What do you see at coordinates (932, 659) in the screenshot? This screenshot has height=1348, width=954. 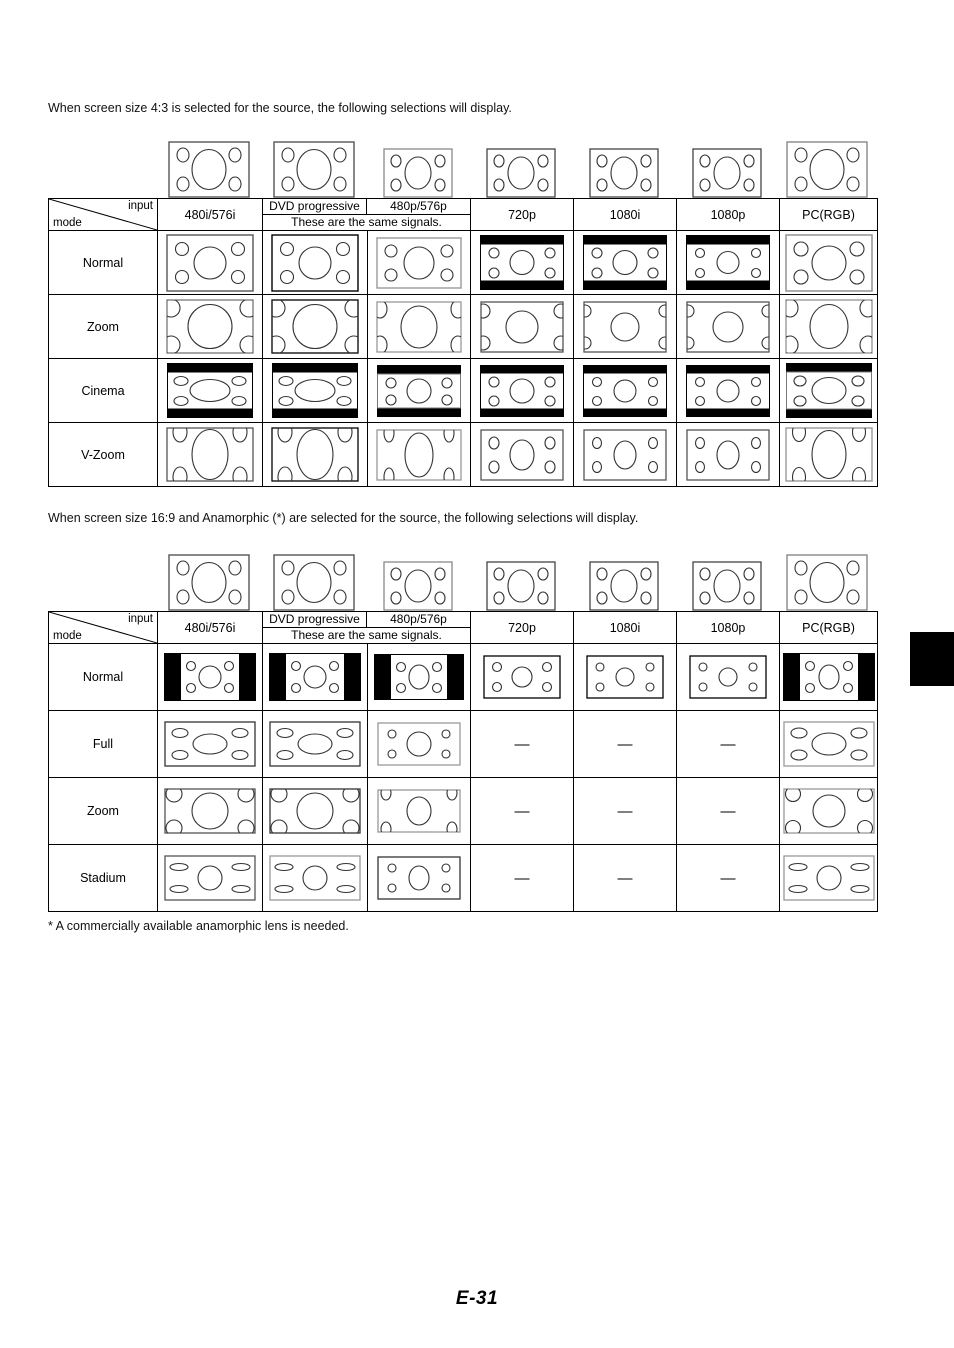 I see `page-edge-tab-marker` at bounding box center [932, 659].